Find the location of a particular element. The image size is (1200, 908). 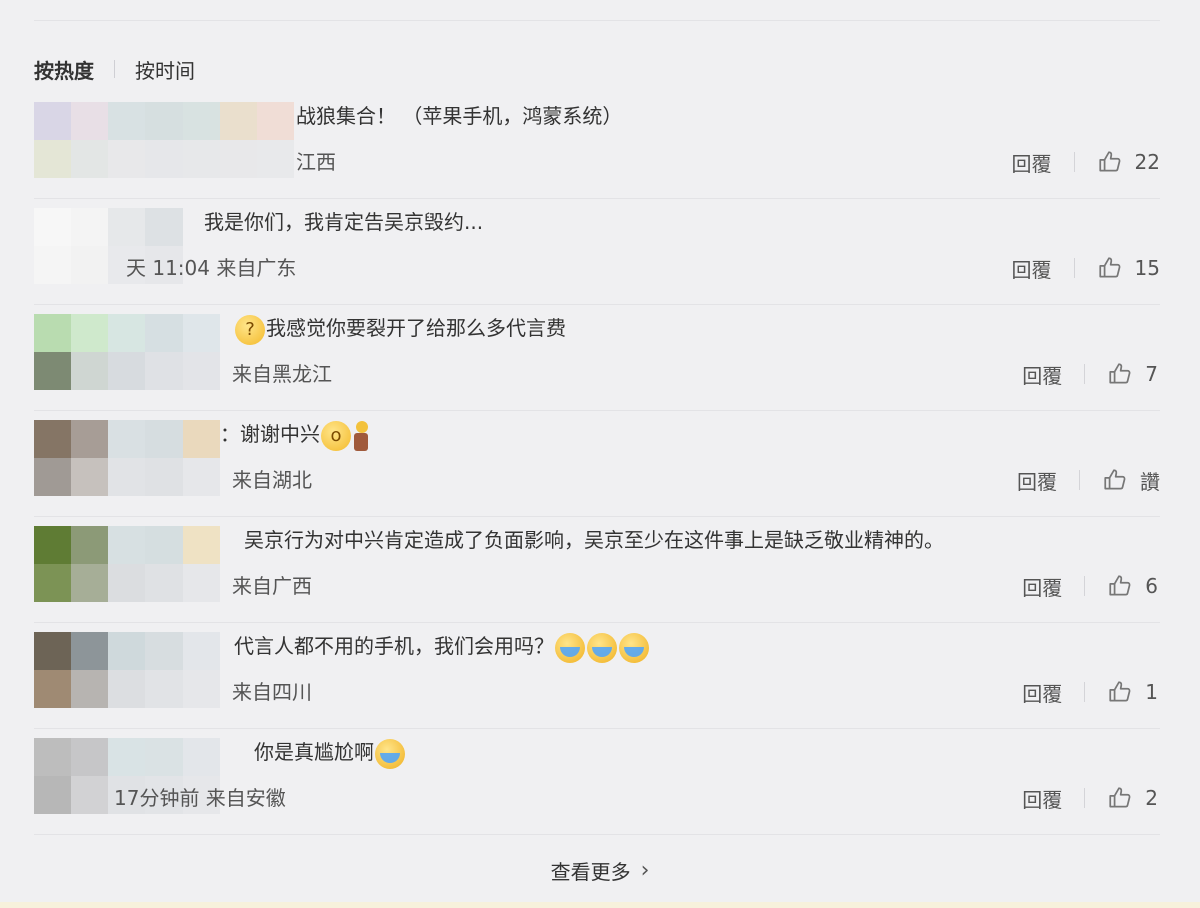

comment-actions: 回覆 7 is located at coordinates (1090, 374).